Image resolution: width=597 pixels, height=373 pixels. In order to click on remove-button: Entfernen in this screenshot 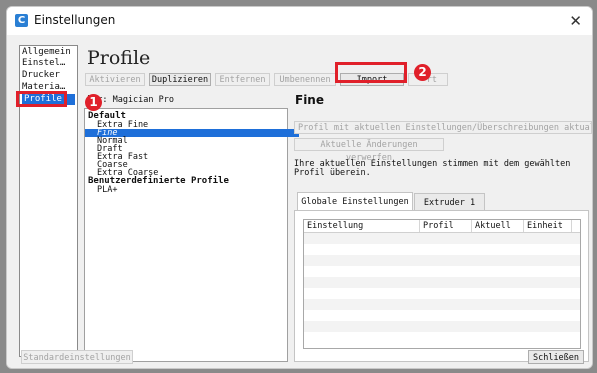, I will do `click(242, 79)`.